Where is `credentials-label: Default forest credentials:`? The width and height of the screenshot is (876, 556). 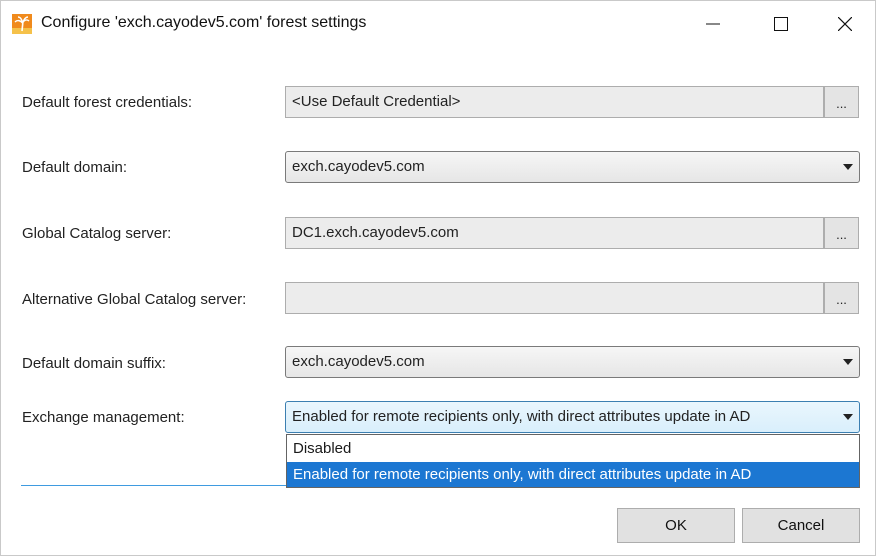 credentials-label: Default forest credentials: is located at coordinates (107, 102).